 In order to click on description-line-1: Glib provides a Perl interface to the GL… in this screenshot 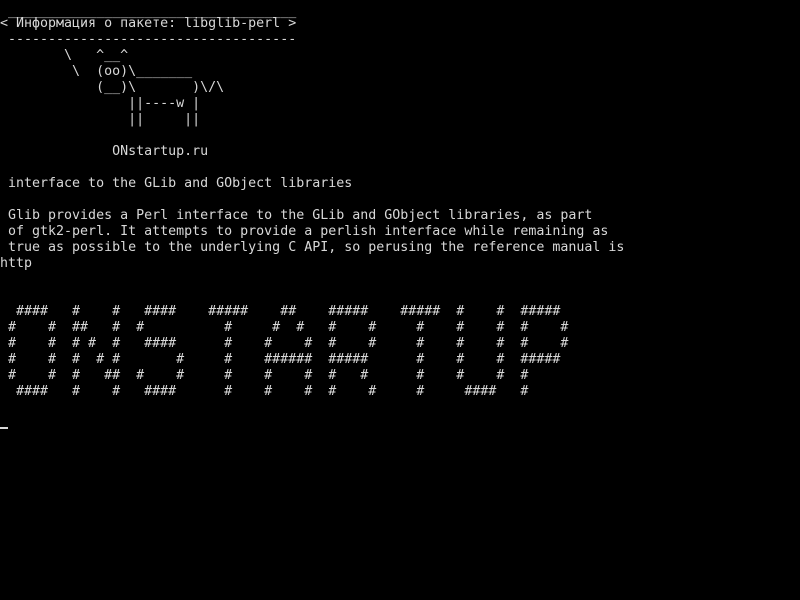, I will do `click(296, 215)`.